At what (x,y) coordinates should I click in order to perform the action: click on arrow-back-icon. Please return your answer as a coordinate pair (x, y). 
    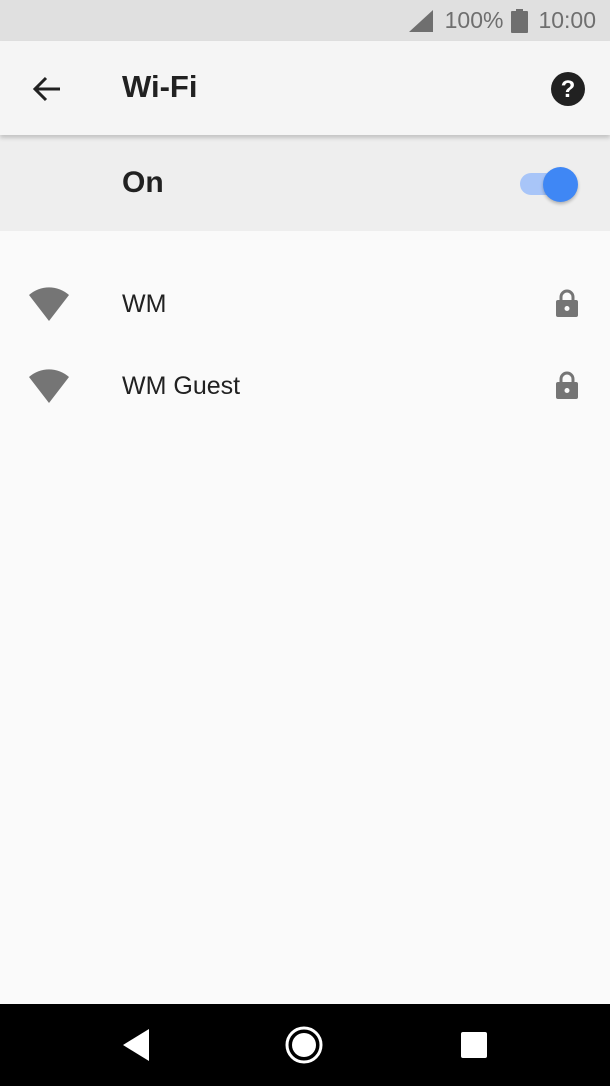
    Looking at the image, I should click on (46, 89).